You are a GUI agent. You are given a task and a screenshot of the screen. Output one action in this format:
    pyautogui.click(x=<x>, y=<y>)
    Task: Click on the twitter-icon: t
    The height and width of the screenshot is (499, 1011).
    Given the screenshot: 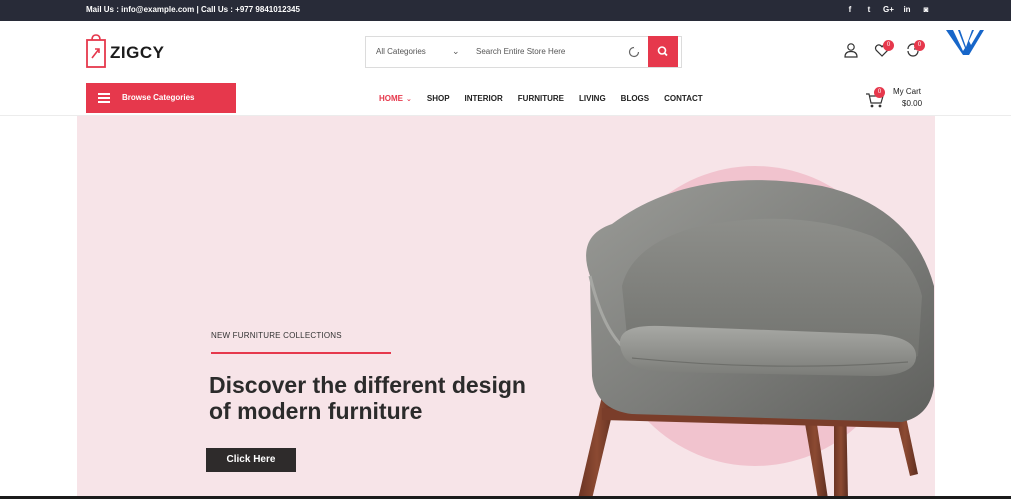 What is the action you would take?
    pyautogui.click(x=869, y=10)
    